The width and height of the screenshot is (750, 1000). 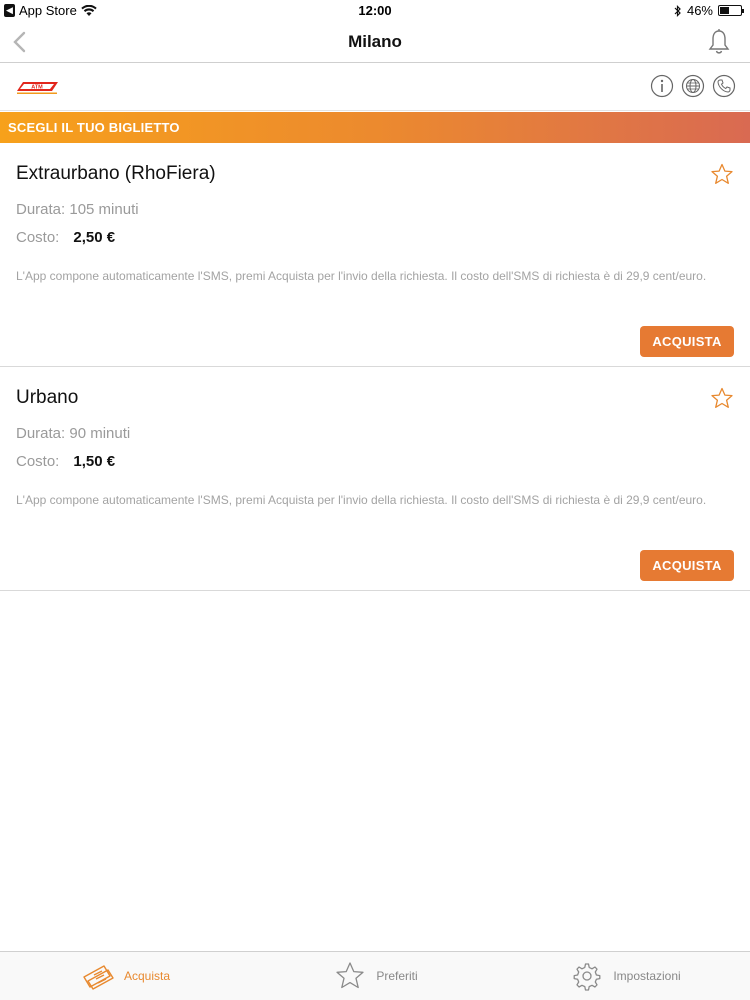 I want to click on battery-icon, so click(x=731, y=10).